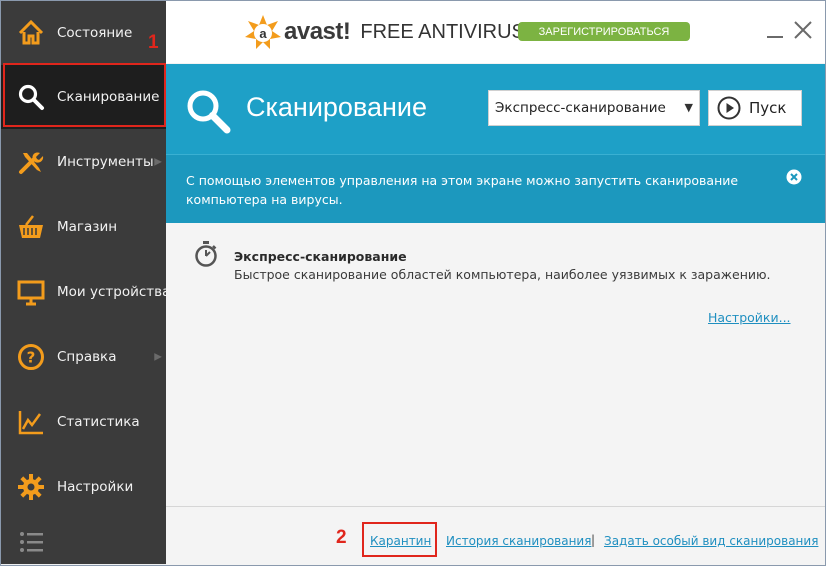 The width and height of the screenshot is (826, 566). What do you see at coordinates (108, 97) in the screenshot?
I see `sidebar-item-label: Сканирование` at bounding box center [108, 97].